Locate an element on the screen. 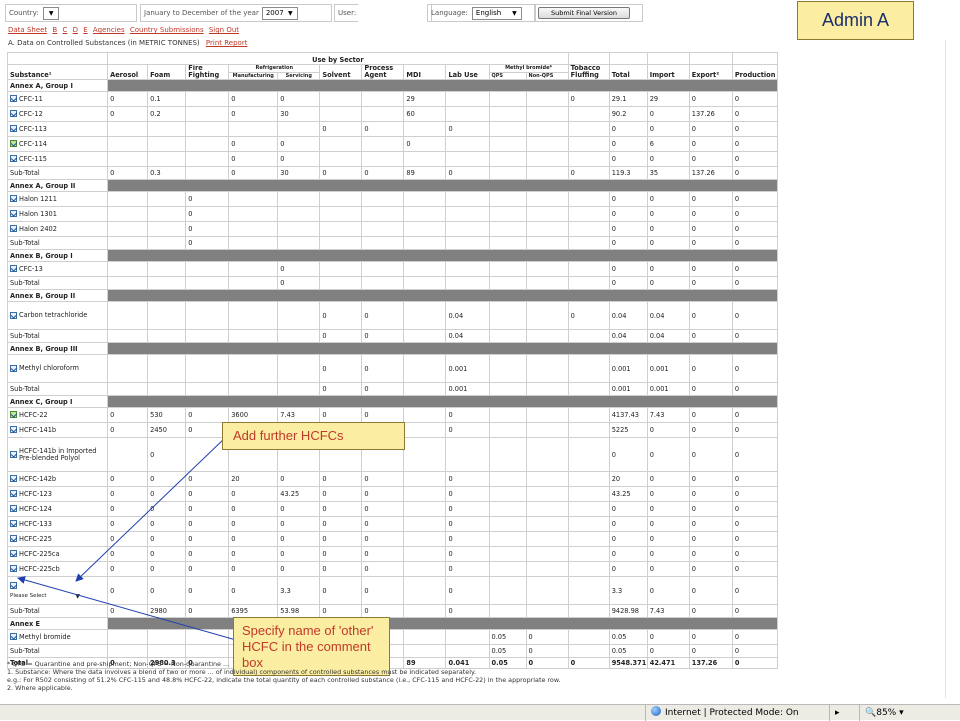  nav-link-d: D is located at coordinates (75, 30).